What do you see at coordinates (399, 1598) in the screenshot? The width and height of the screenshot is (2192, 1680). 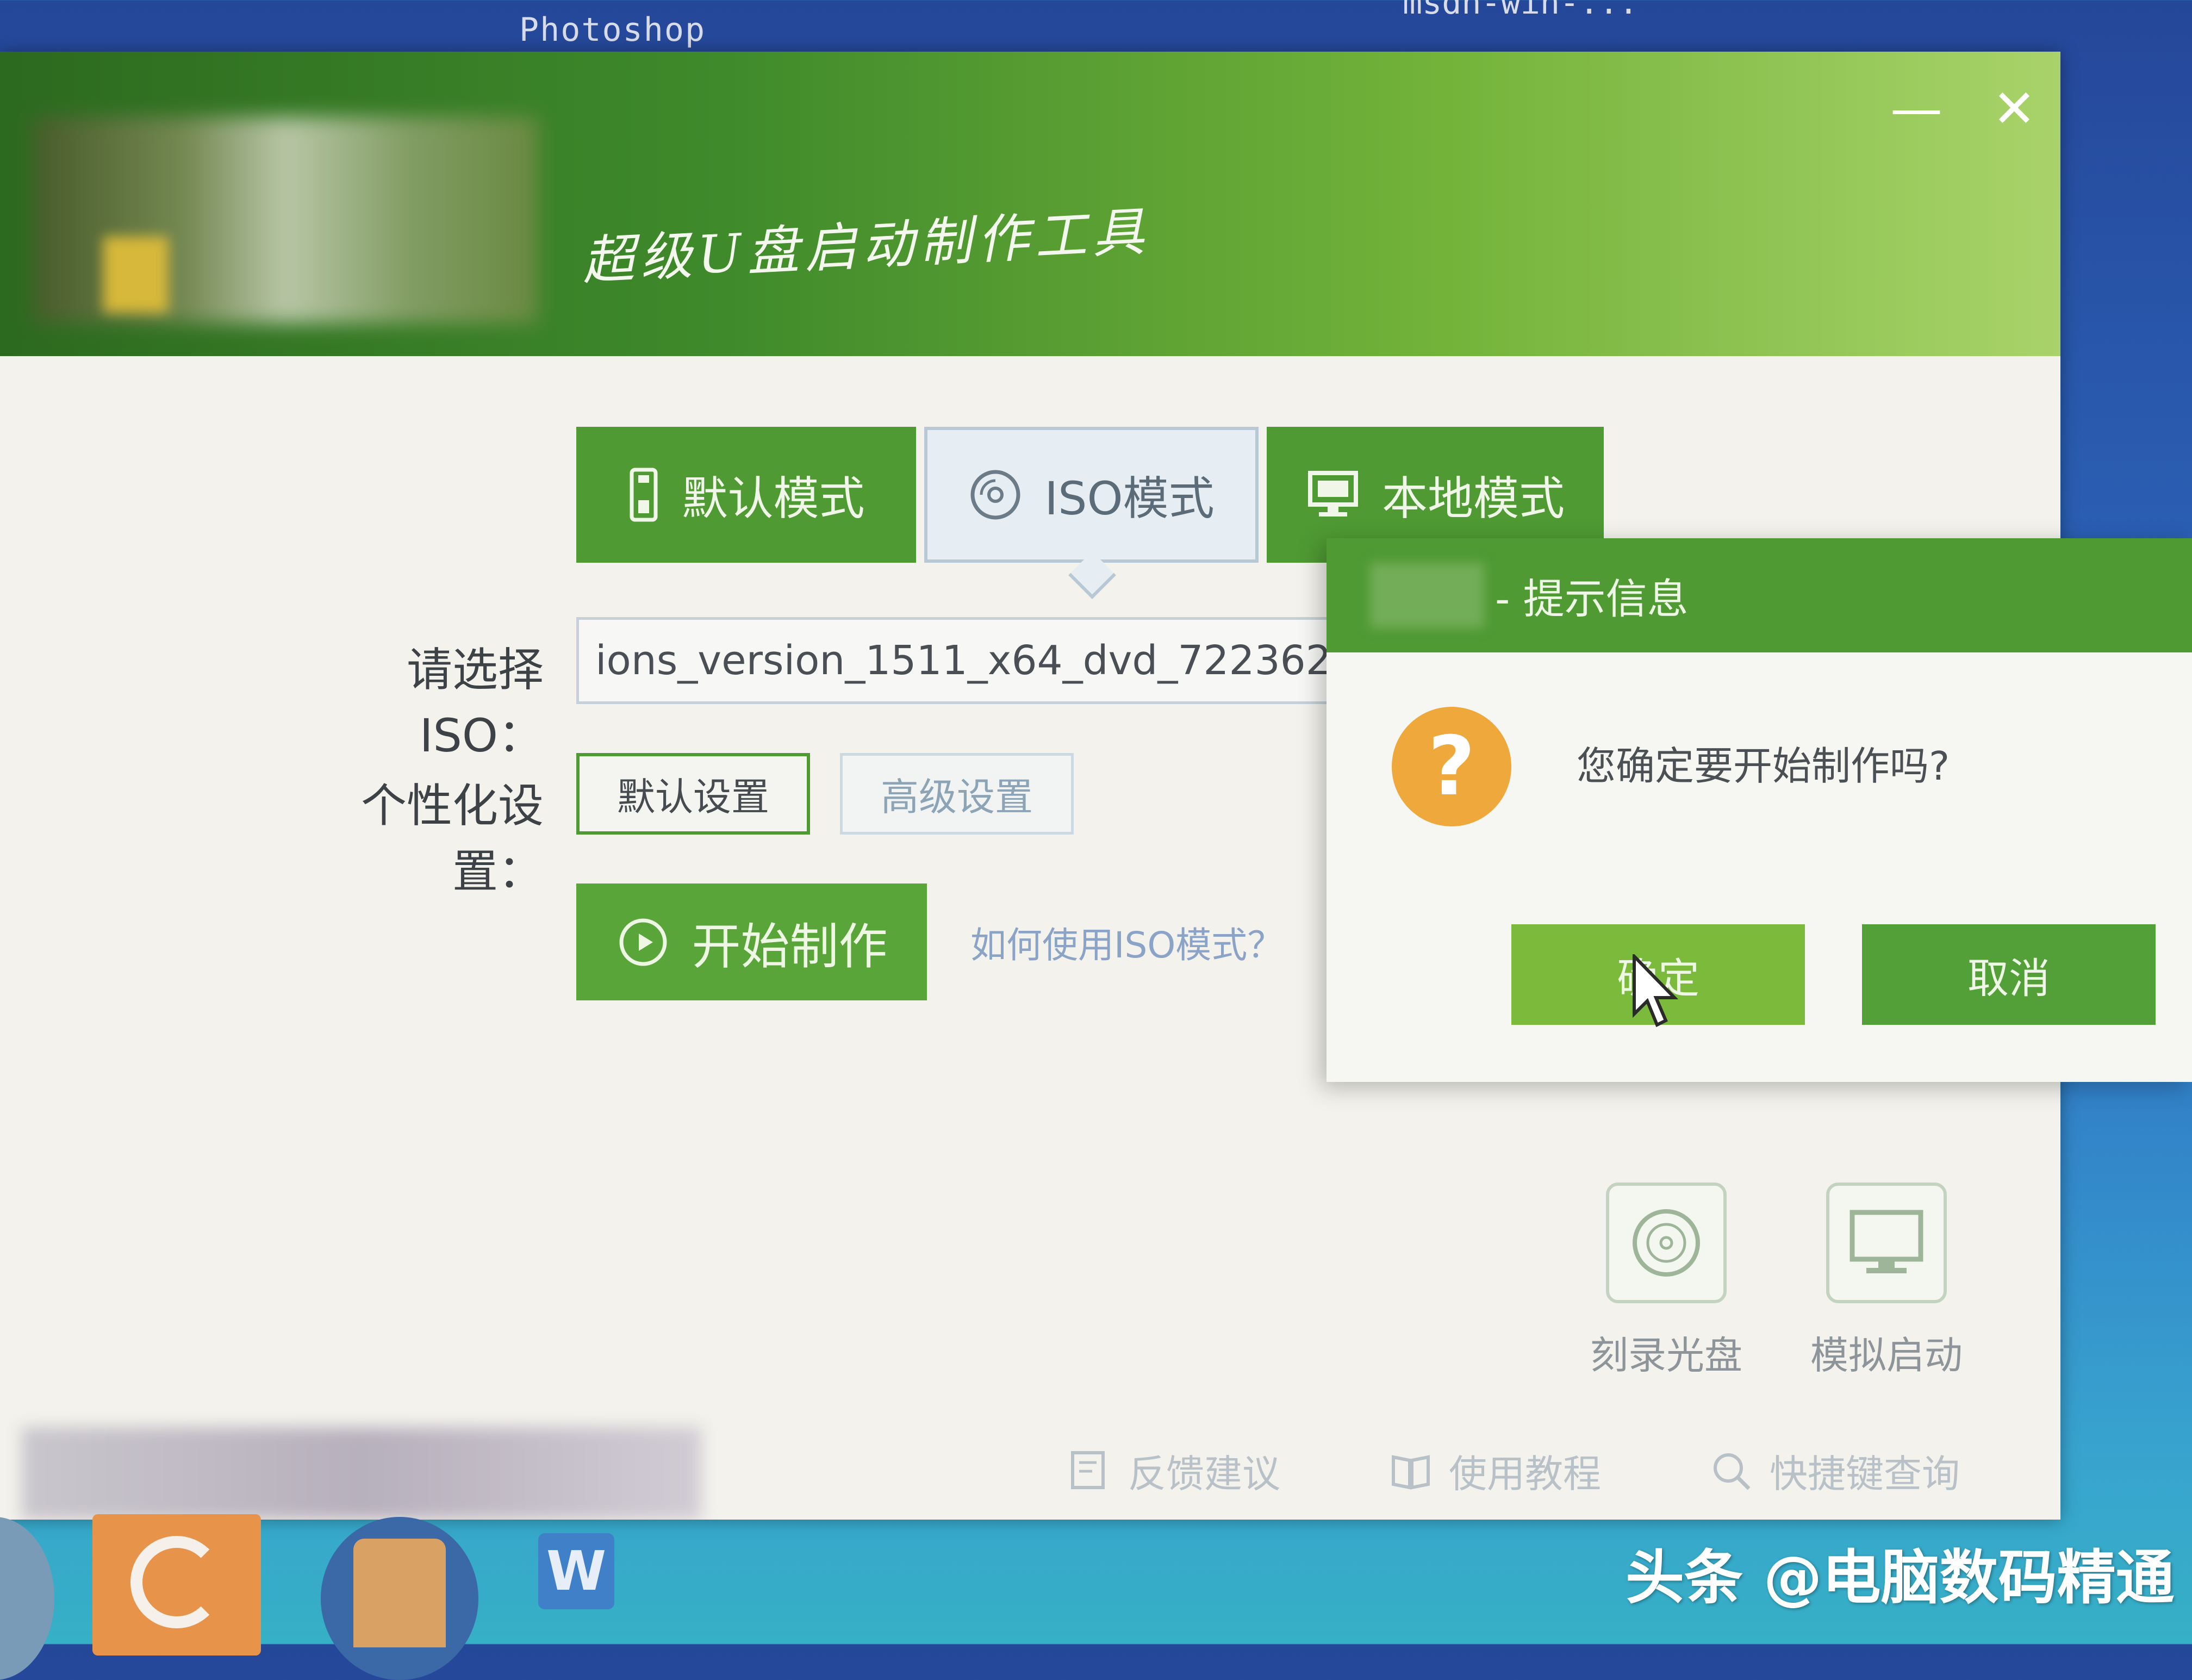 I see `taskbar-installer-icon` at bounding box center [399, 1598].